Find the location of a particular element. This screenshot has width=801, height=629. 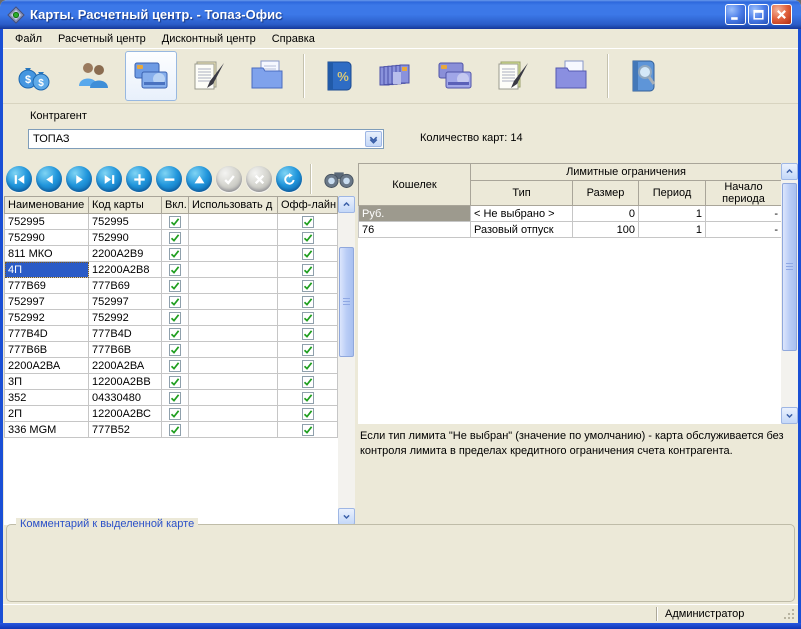

col-header-limit-period: Период is located at coordinates (672, 193).